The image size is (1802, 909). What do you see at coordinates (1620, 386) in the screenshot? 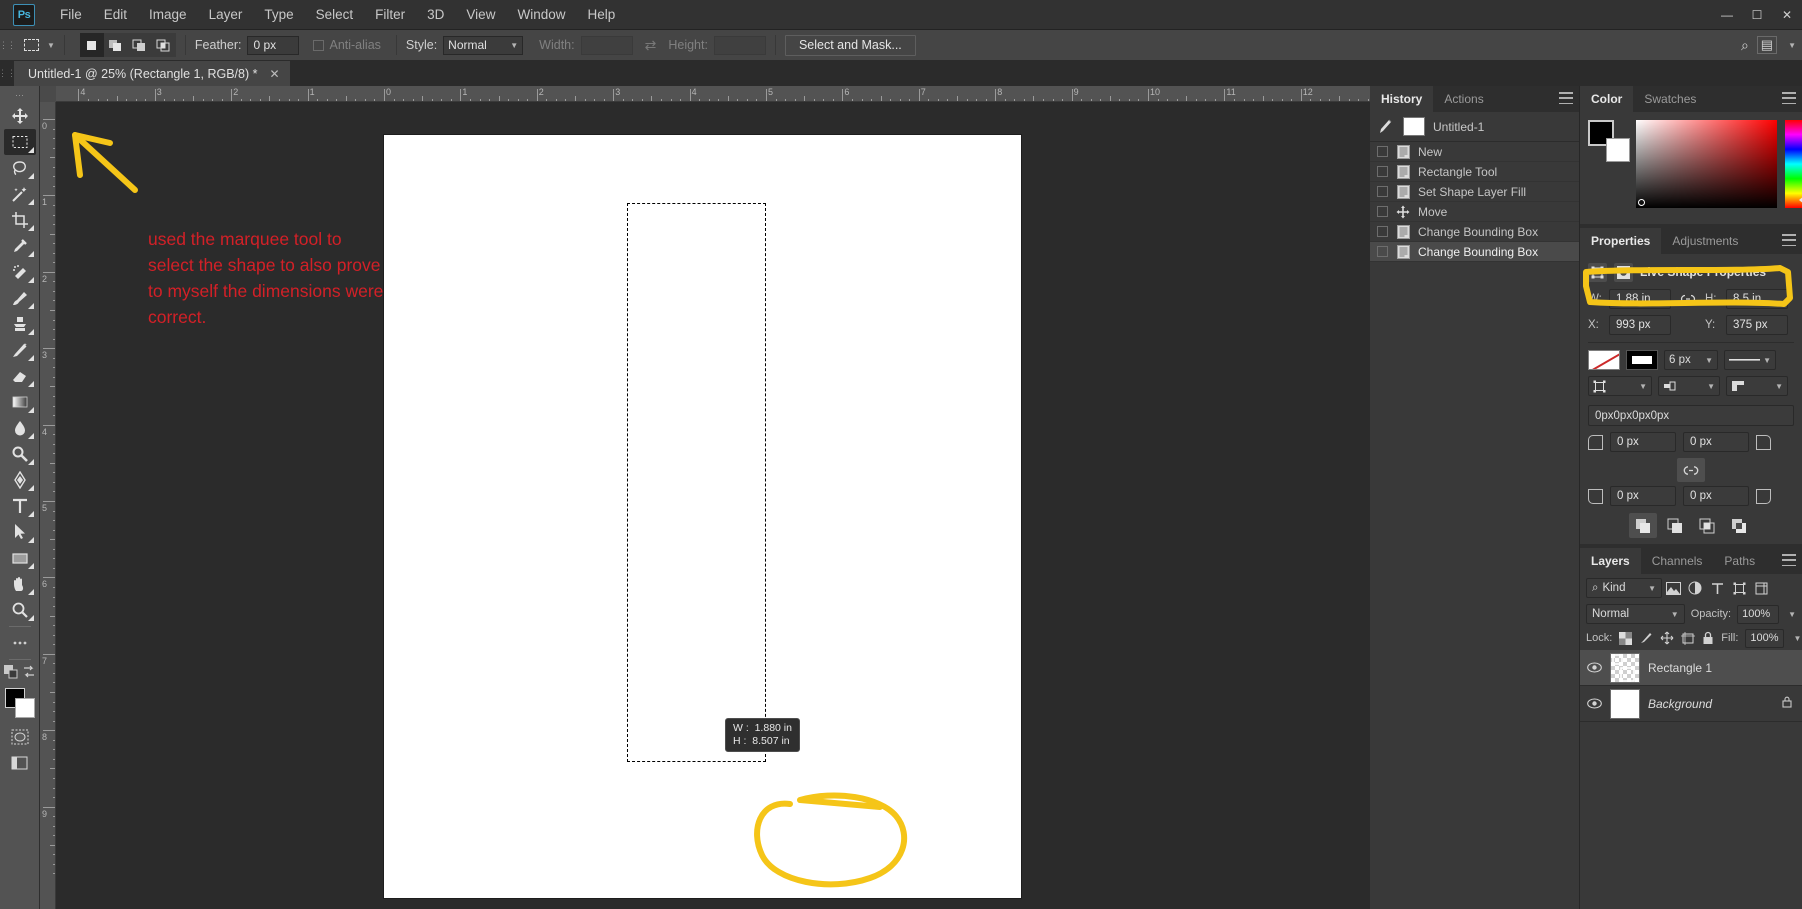
I see `stroke-align-select: ▼` at bounding box center [1620, 386].